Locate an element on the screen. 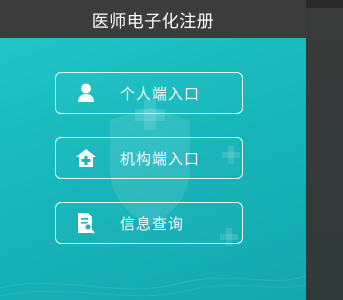 The height and width of the screenshot is (300, 343). person-icon is located at coordinates (86, 93).